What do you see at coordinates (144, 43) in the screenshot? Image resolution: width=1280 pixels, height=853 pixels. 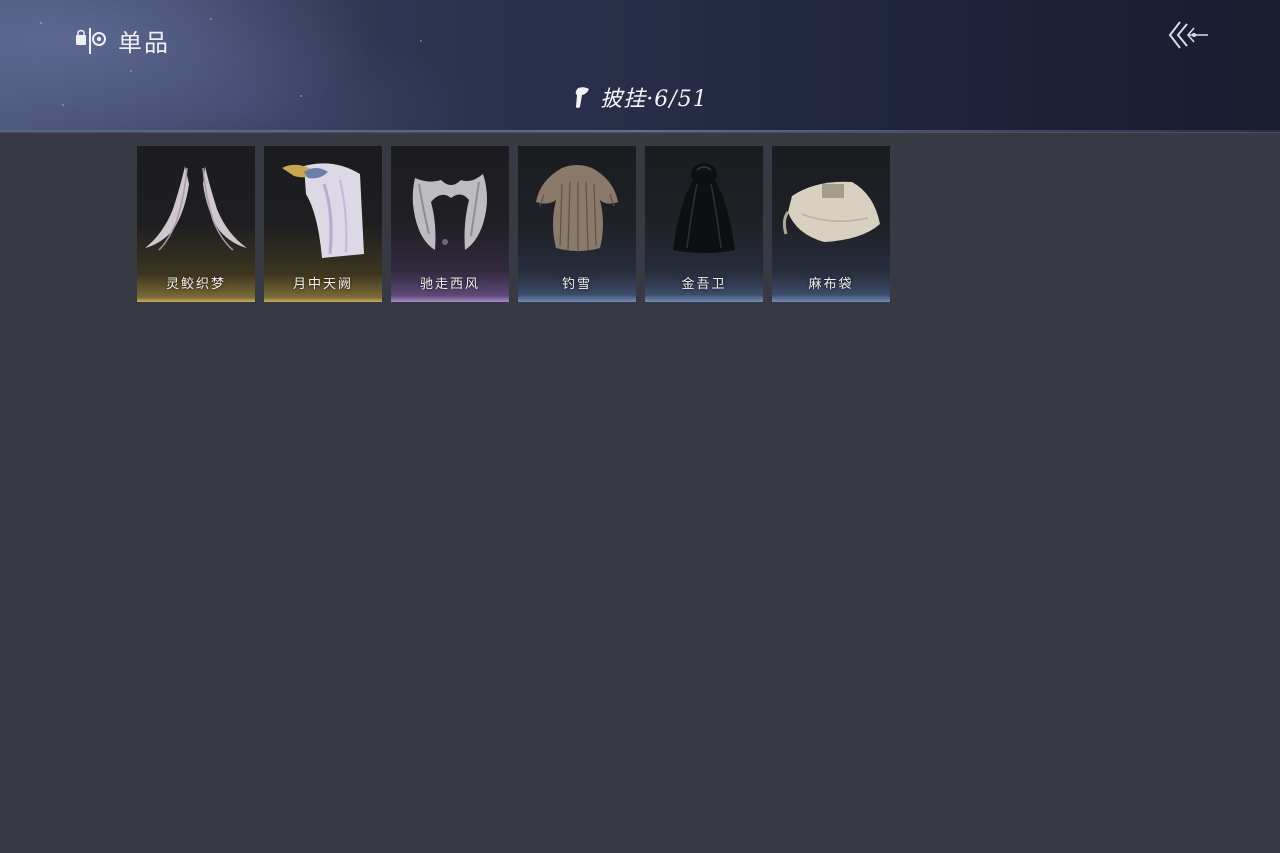 I see `section-label: 单品` at bounding box center [144, 43].